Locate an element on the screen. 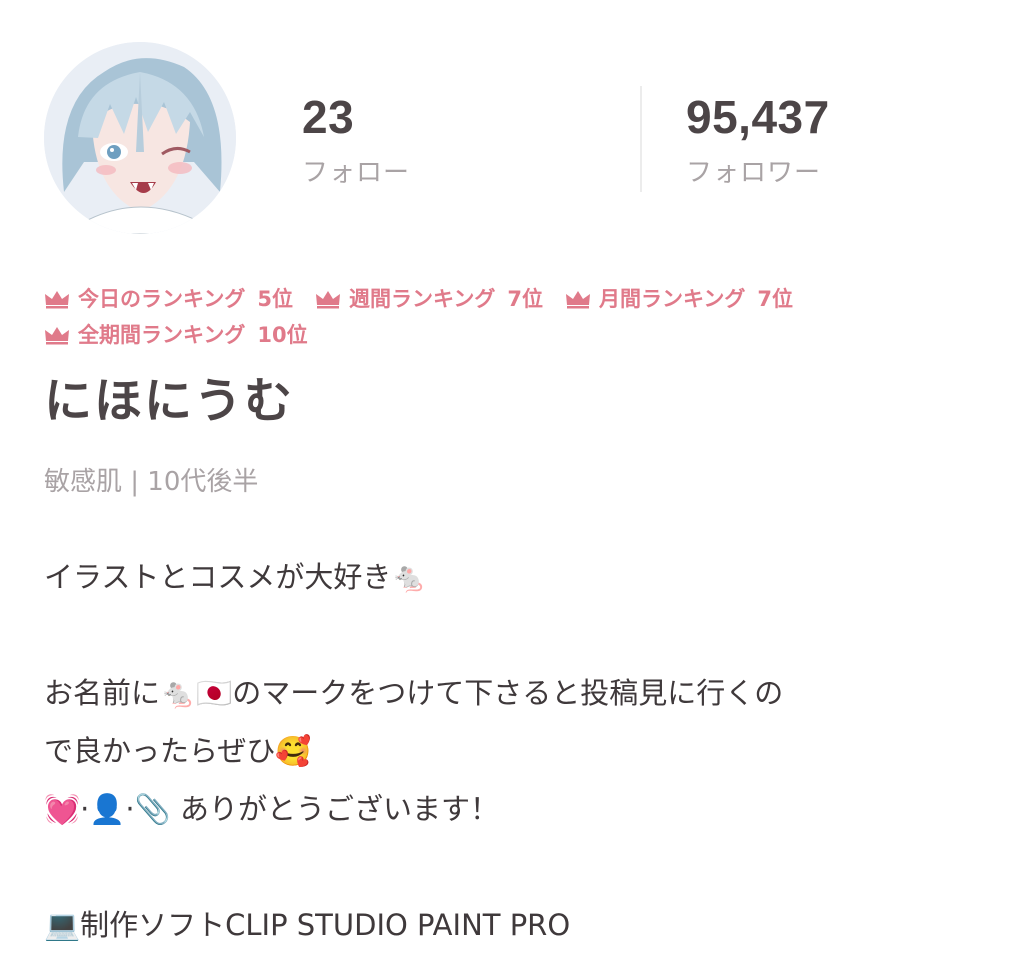  avatar-illustration is located at coordinates (140, 138).